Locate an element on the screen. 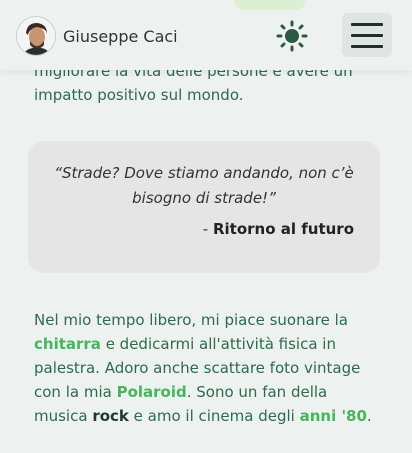  theme-toggle-button is located at coordinates (292, 36).